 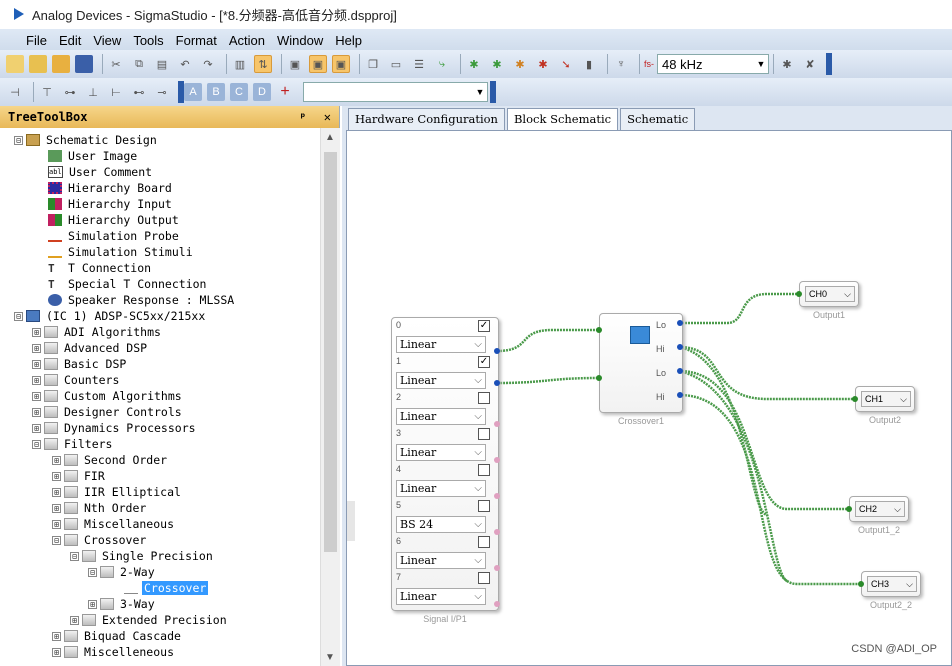 What do you see at coordinates (713, 64) in the screenshot?
I see `sample-rate-select: 48 kHz ▼` at bounding box center [713, 64].